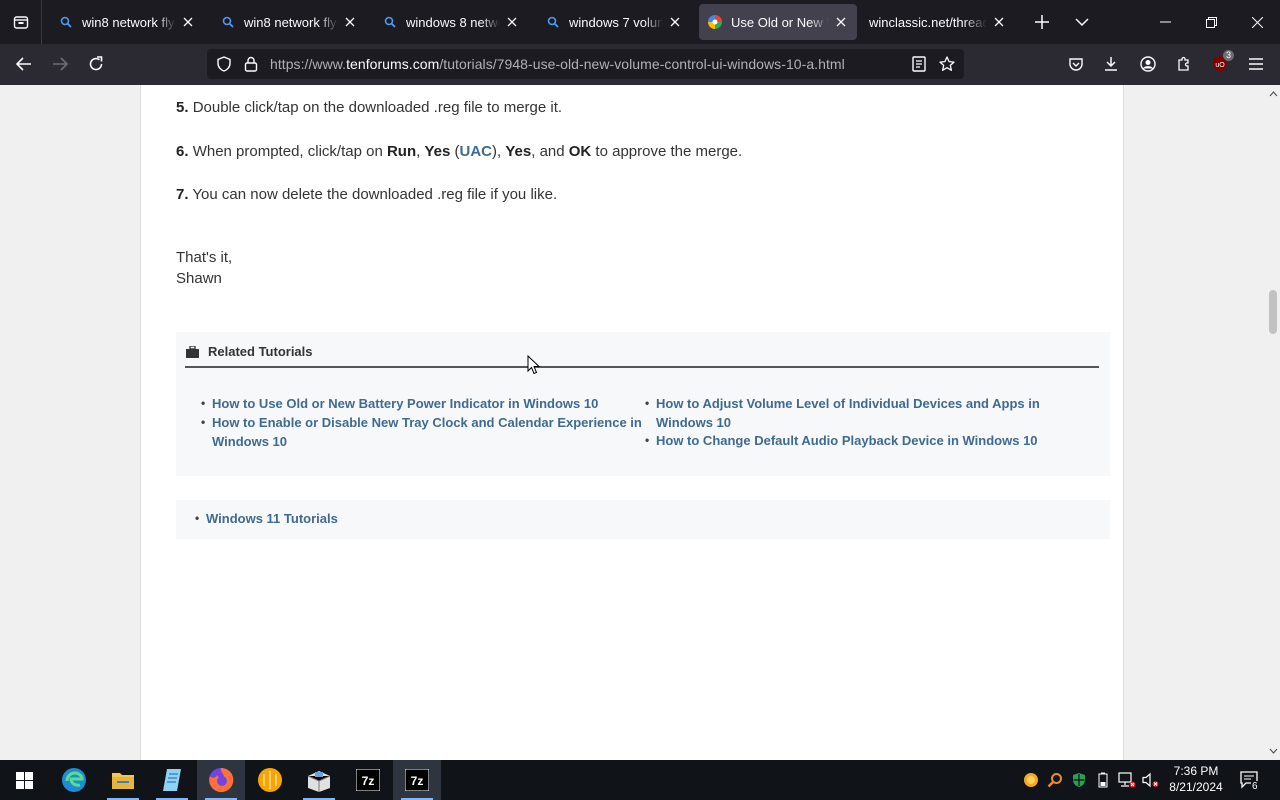  I want to click on svg-text: 7z, so click(417, 781).